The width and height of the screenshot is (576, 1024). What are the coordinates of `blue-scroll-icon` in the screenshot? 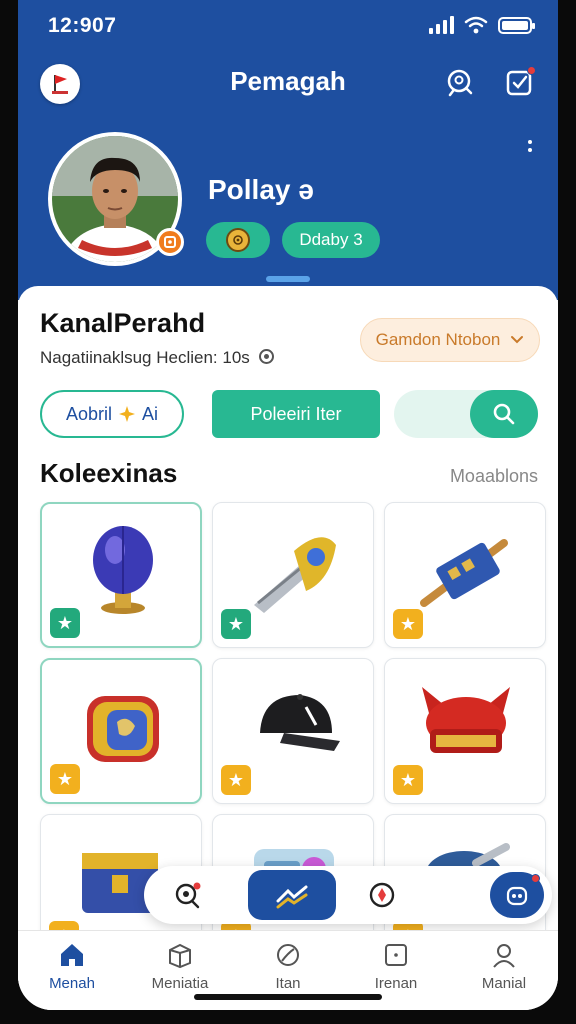 It's located at (464, 573).